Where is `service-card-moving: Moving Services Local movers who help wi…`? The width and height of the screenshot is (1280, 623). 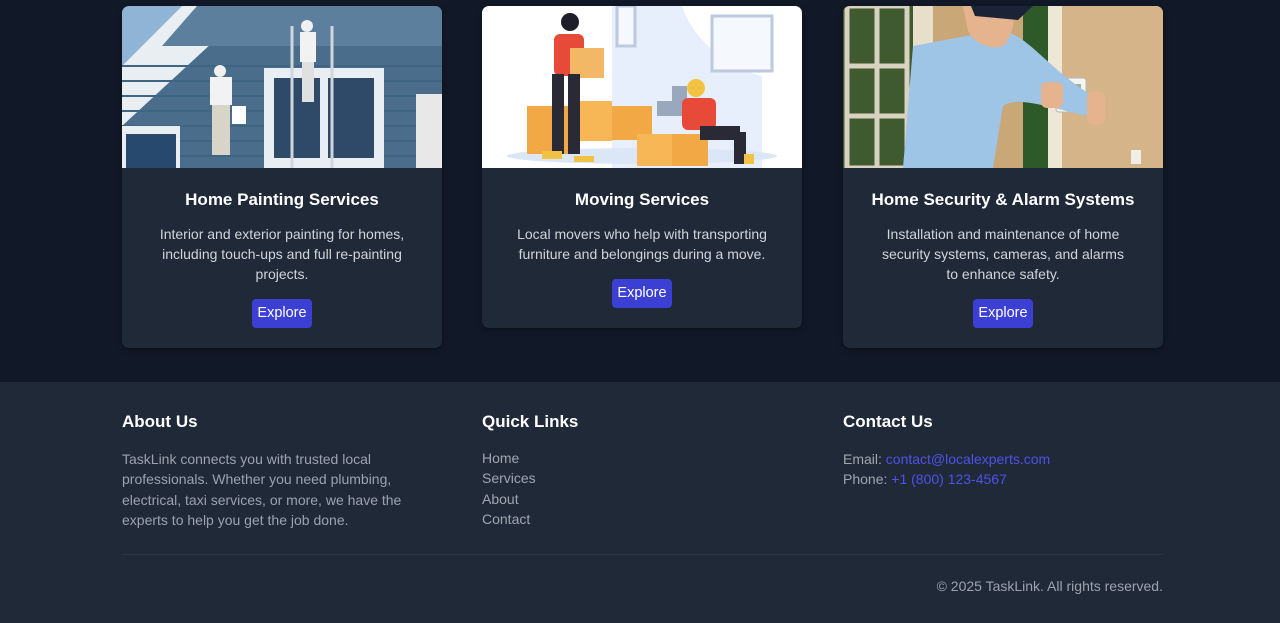
service-card-moving: Moving Services Local movers who help wi… is located at coordinates (642, 167).